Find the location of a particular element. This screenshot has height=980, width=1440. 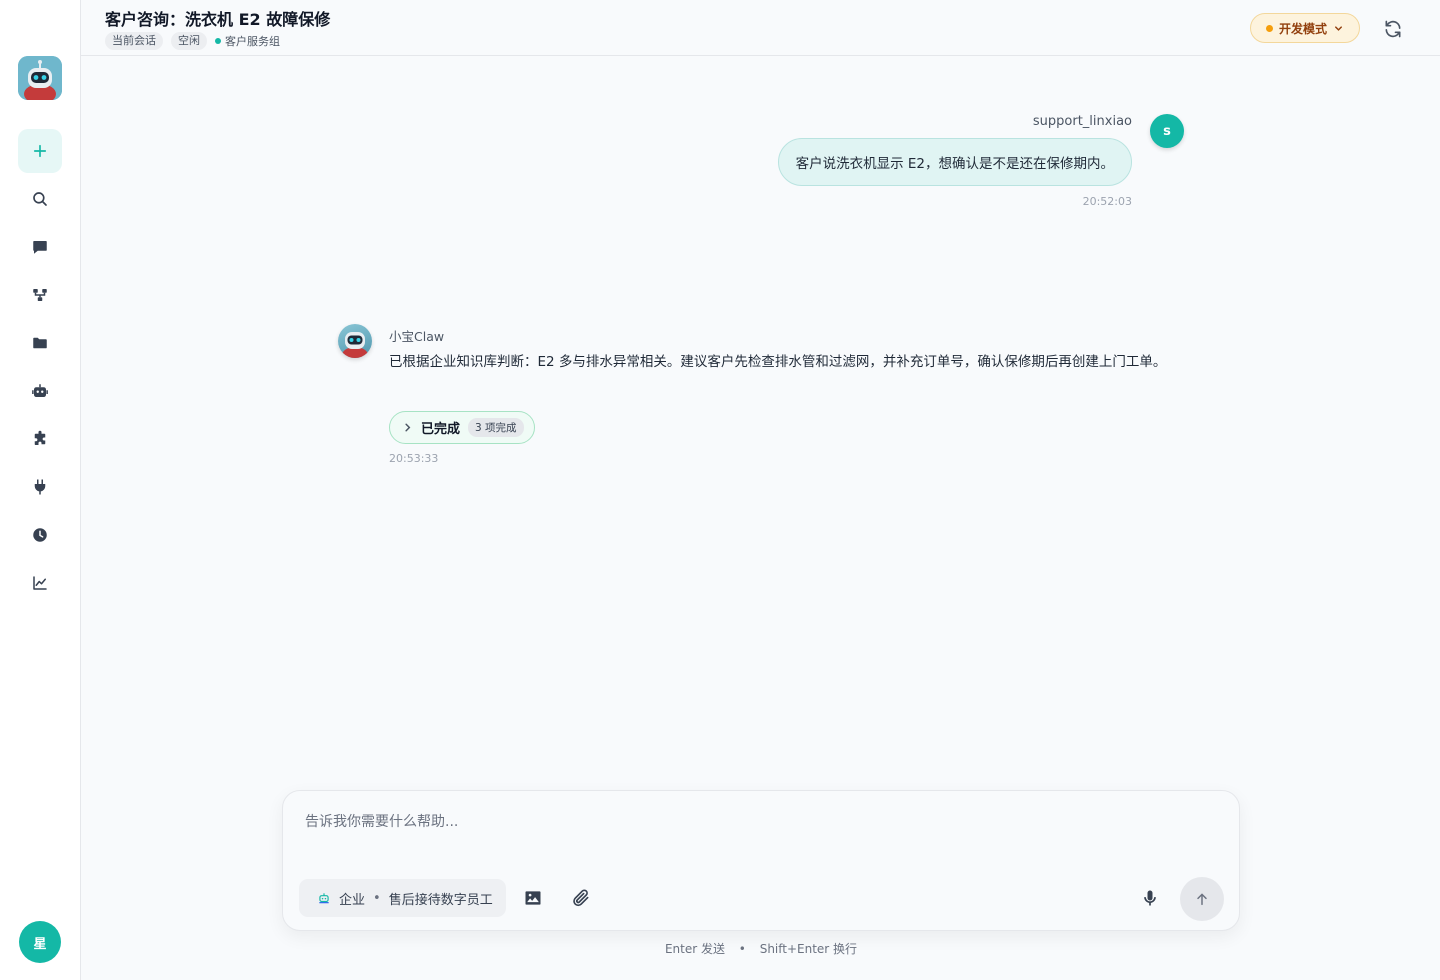

clock-icon is located at coordinates (40, 535).